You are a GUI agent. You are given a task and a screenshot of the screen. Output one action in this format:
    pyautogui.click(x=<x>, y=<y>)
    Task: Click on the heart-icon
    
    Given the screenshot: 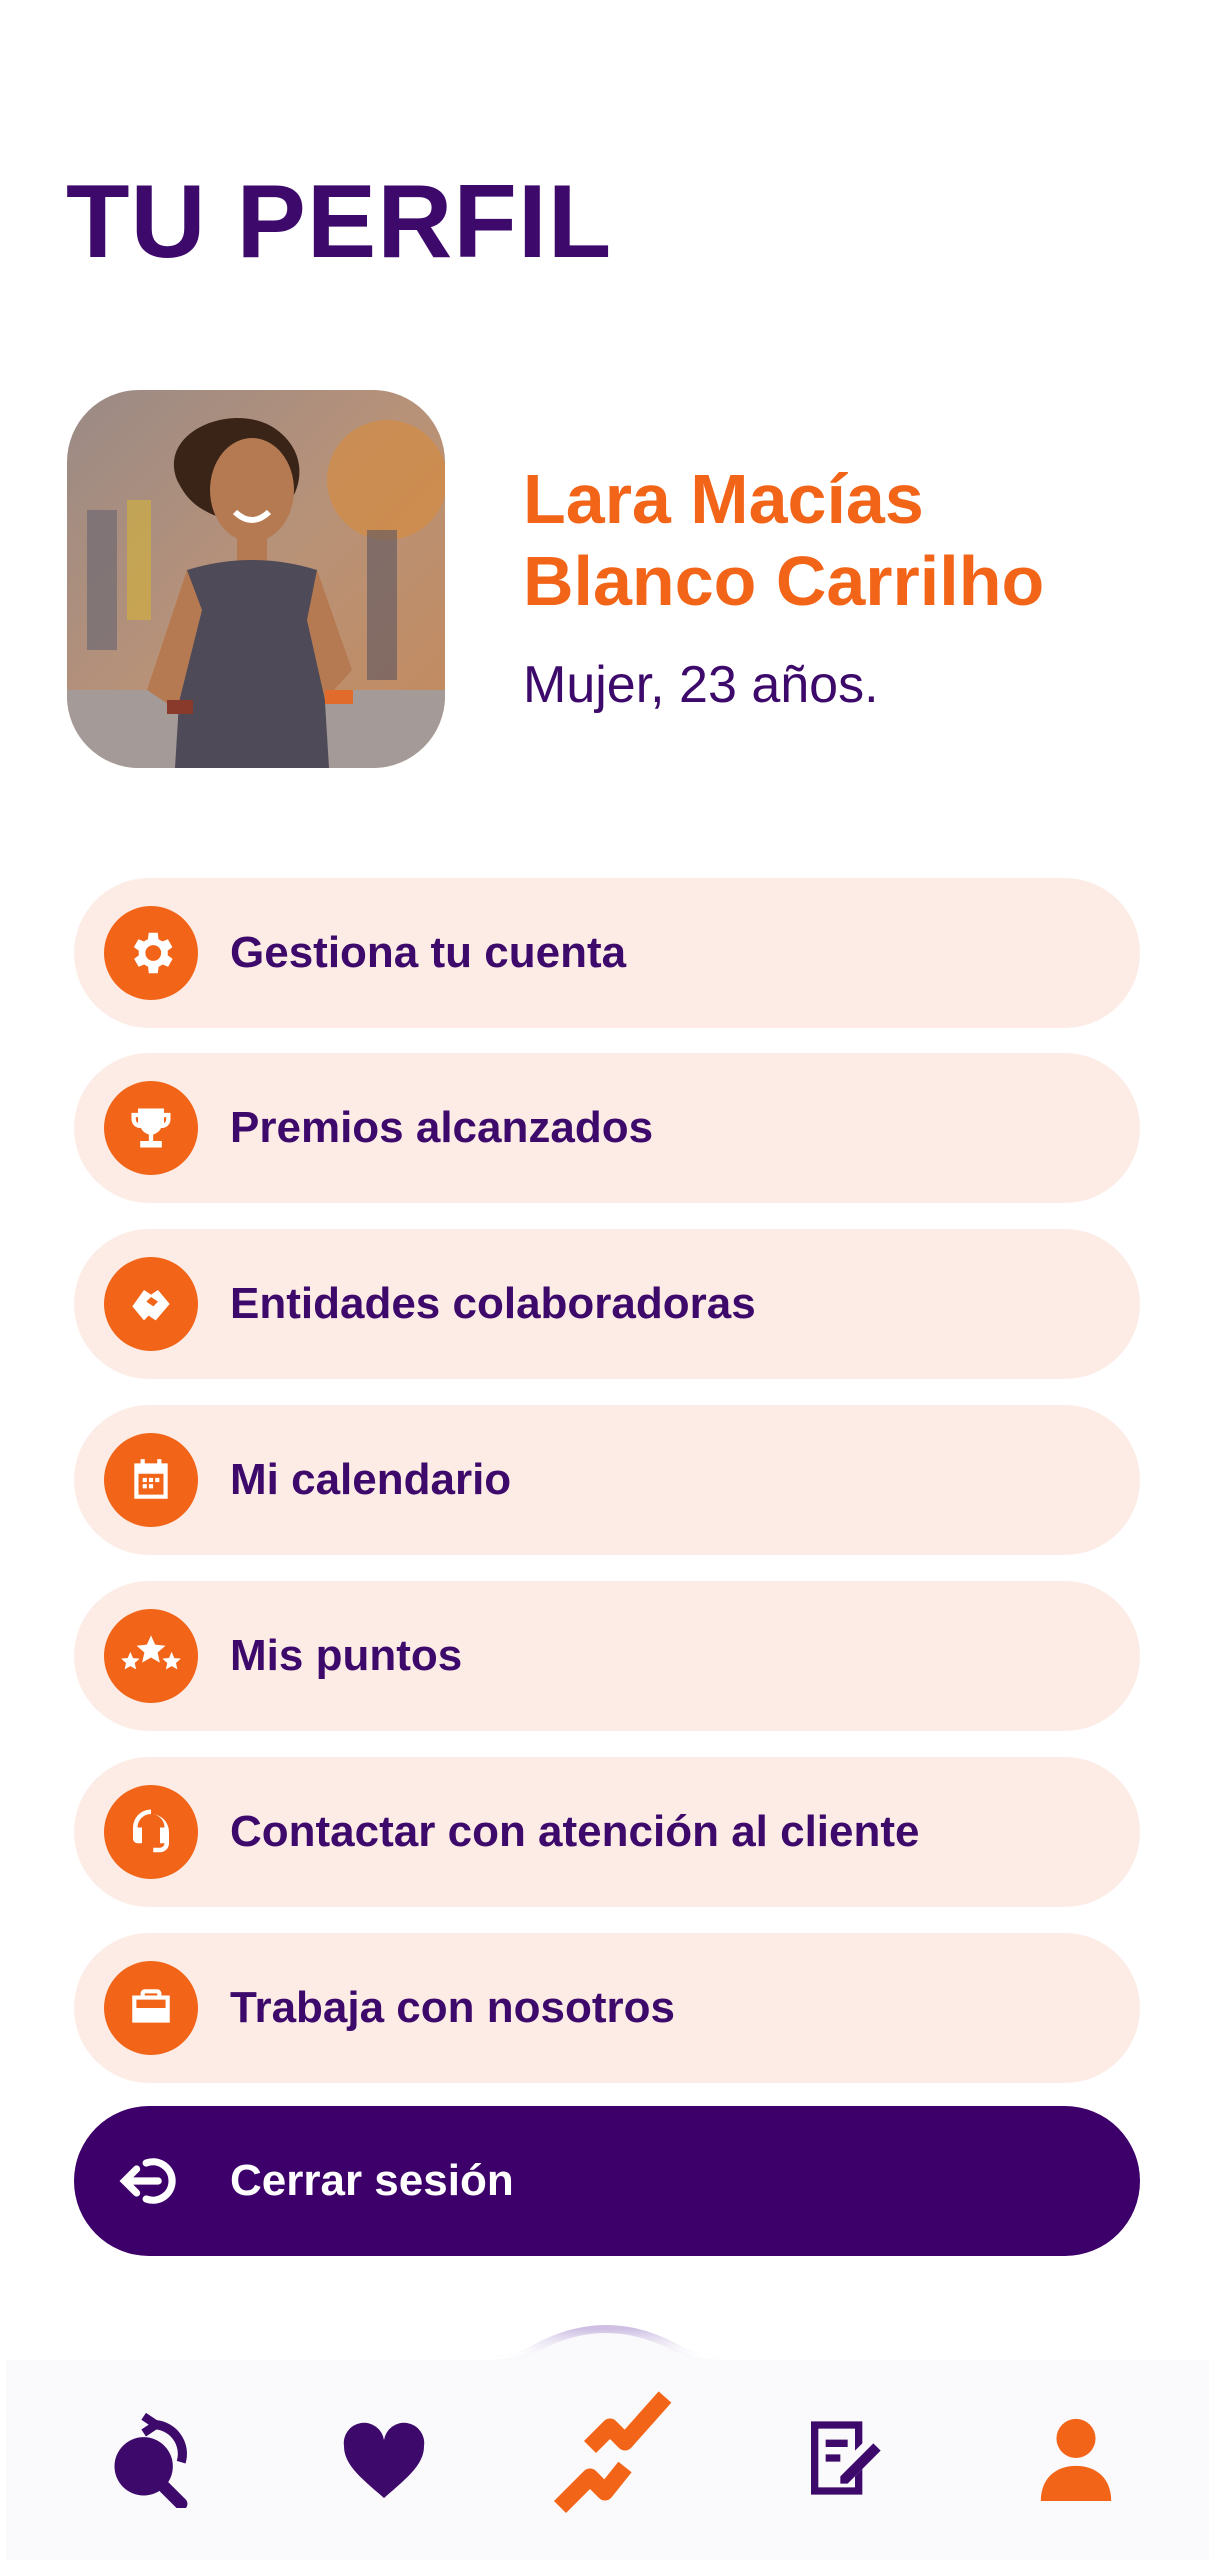 What is the action you would take?
    pyautogui.click(x=384, y=2460)
    